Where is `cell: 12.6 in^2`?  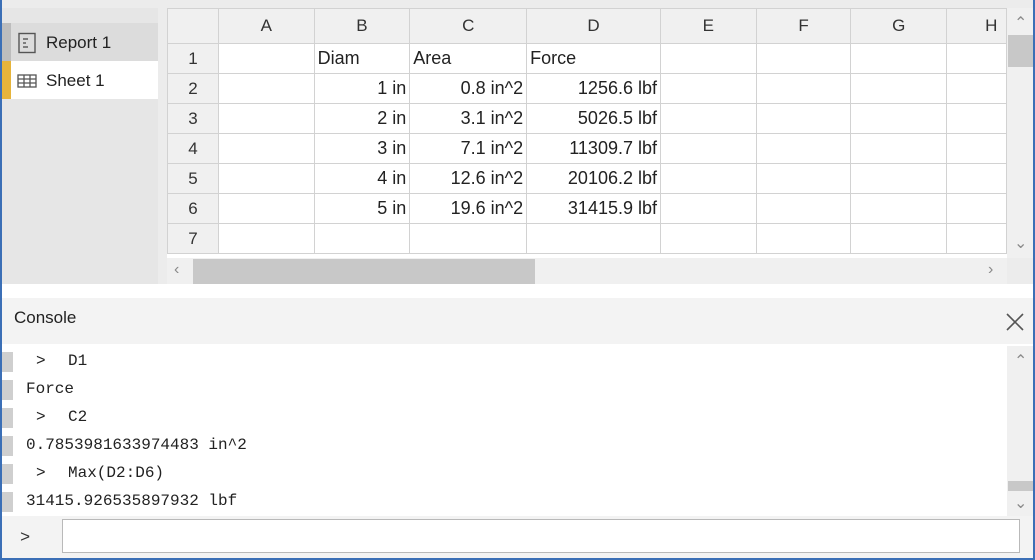
cell: 12.6 in^2 is located at coordinates (468, 178).